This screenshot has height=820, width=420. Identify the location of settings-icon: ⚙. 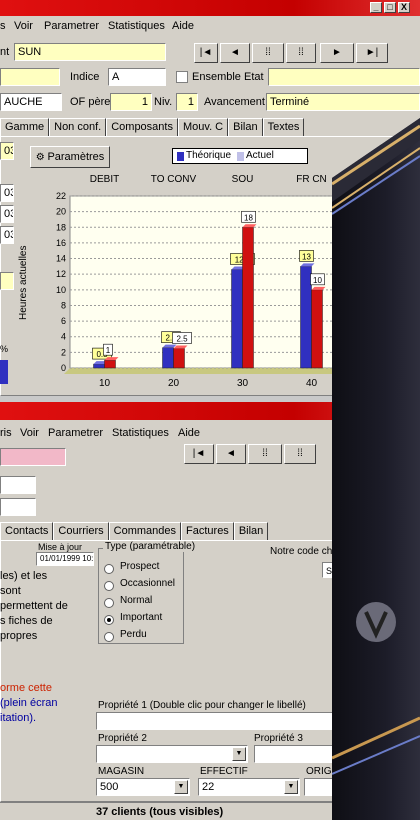
(41, 157).